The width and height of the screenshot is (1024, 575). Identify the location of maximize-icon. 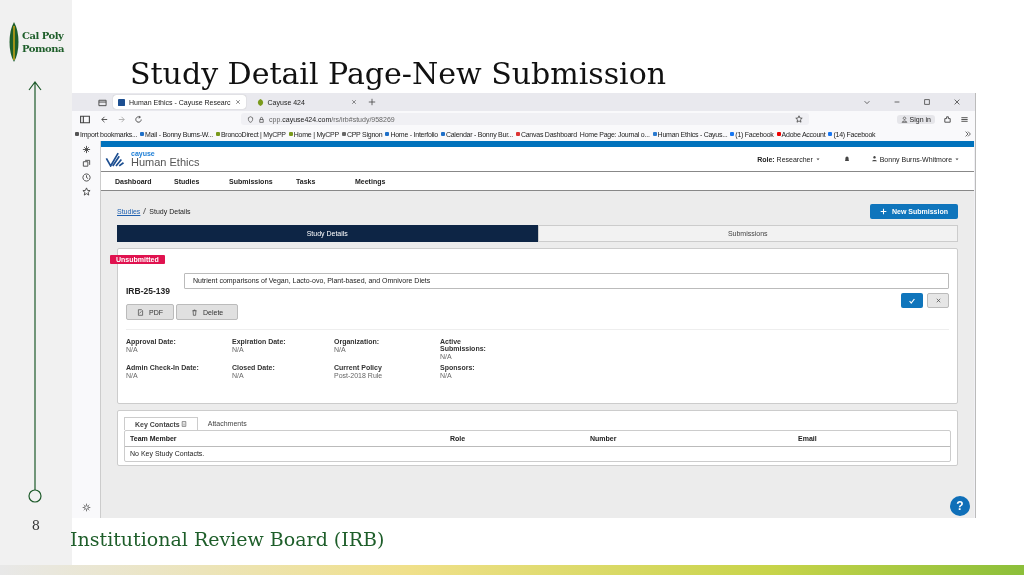
(927, 102).